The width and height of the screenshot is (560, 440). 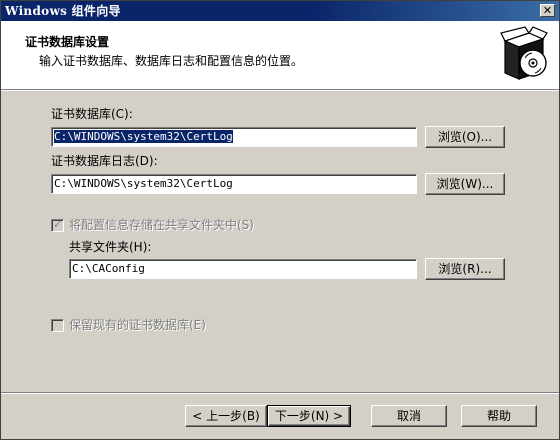 What do you see at coordinates (161, 225) in the screenshot?
I see `share-config-label: 将配置信息存储在共享文件夹中(S)` at bounding box center [161, 225].